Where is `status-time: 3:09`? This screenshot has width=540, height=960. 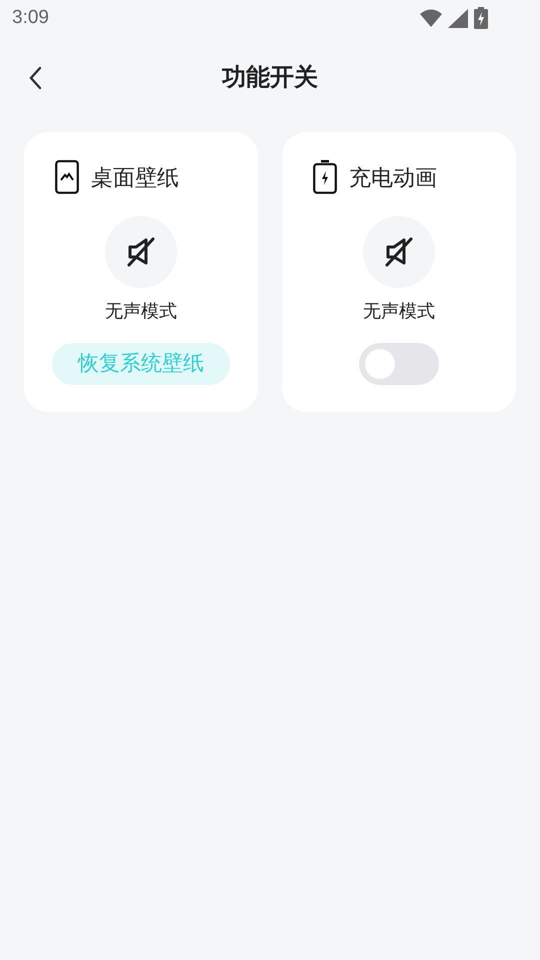 status-time: 3:09 is located at coordinates (30, 18).